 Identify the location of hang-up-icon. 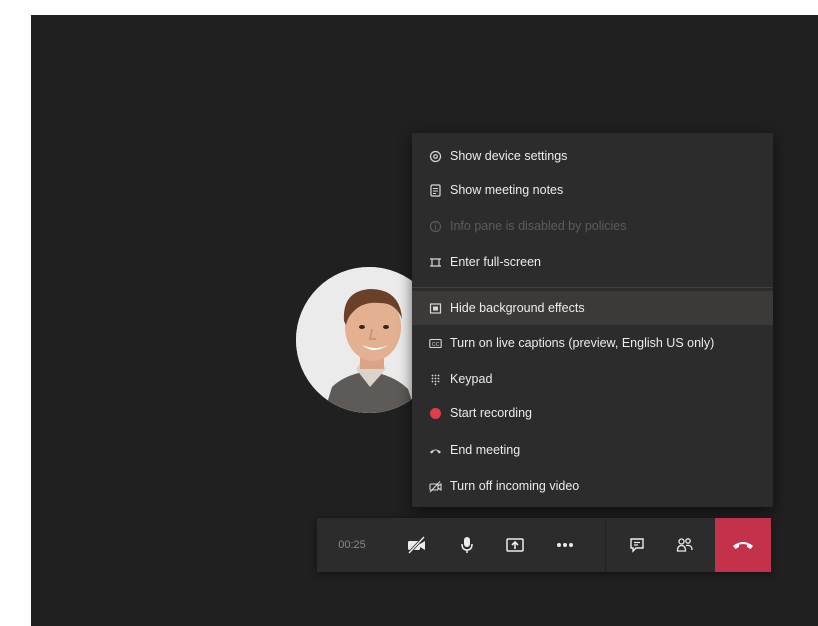
(743, 545).